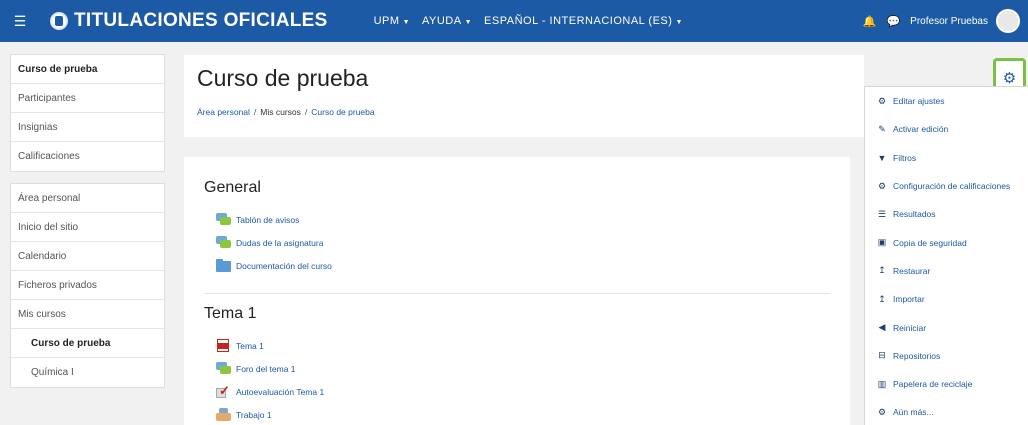  What do you see at coordinates (882, 327) in the screenshot?
I see `arrow-left-icon: ◀` at bounding box center [882, 327].